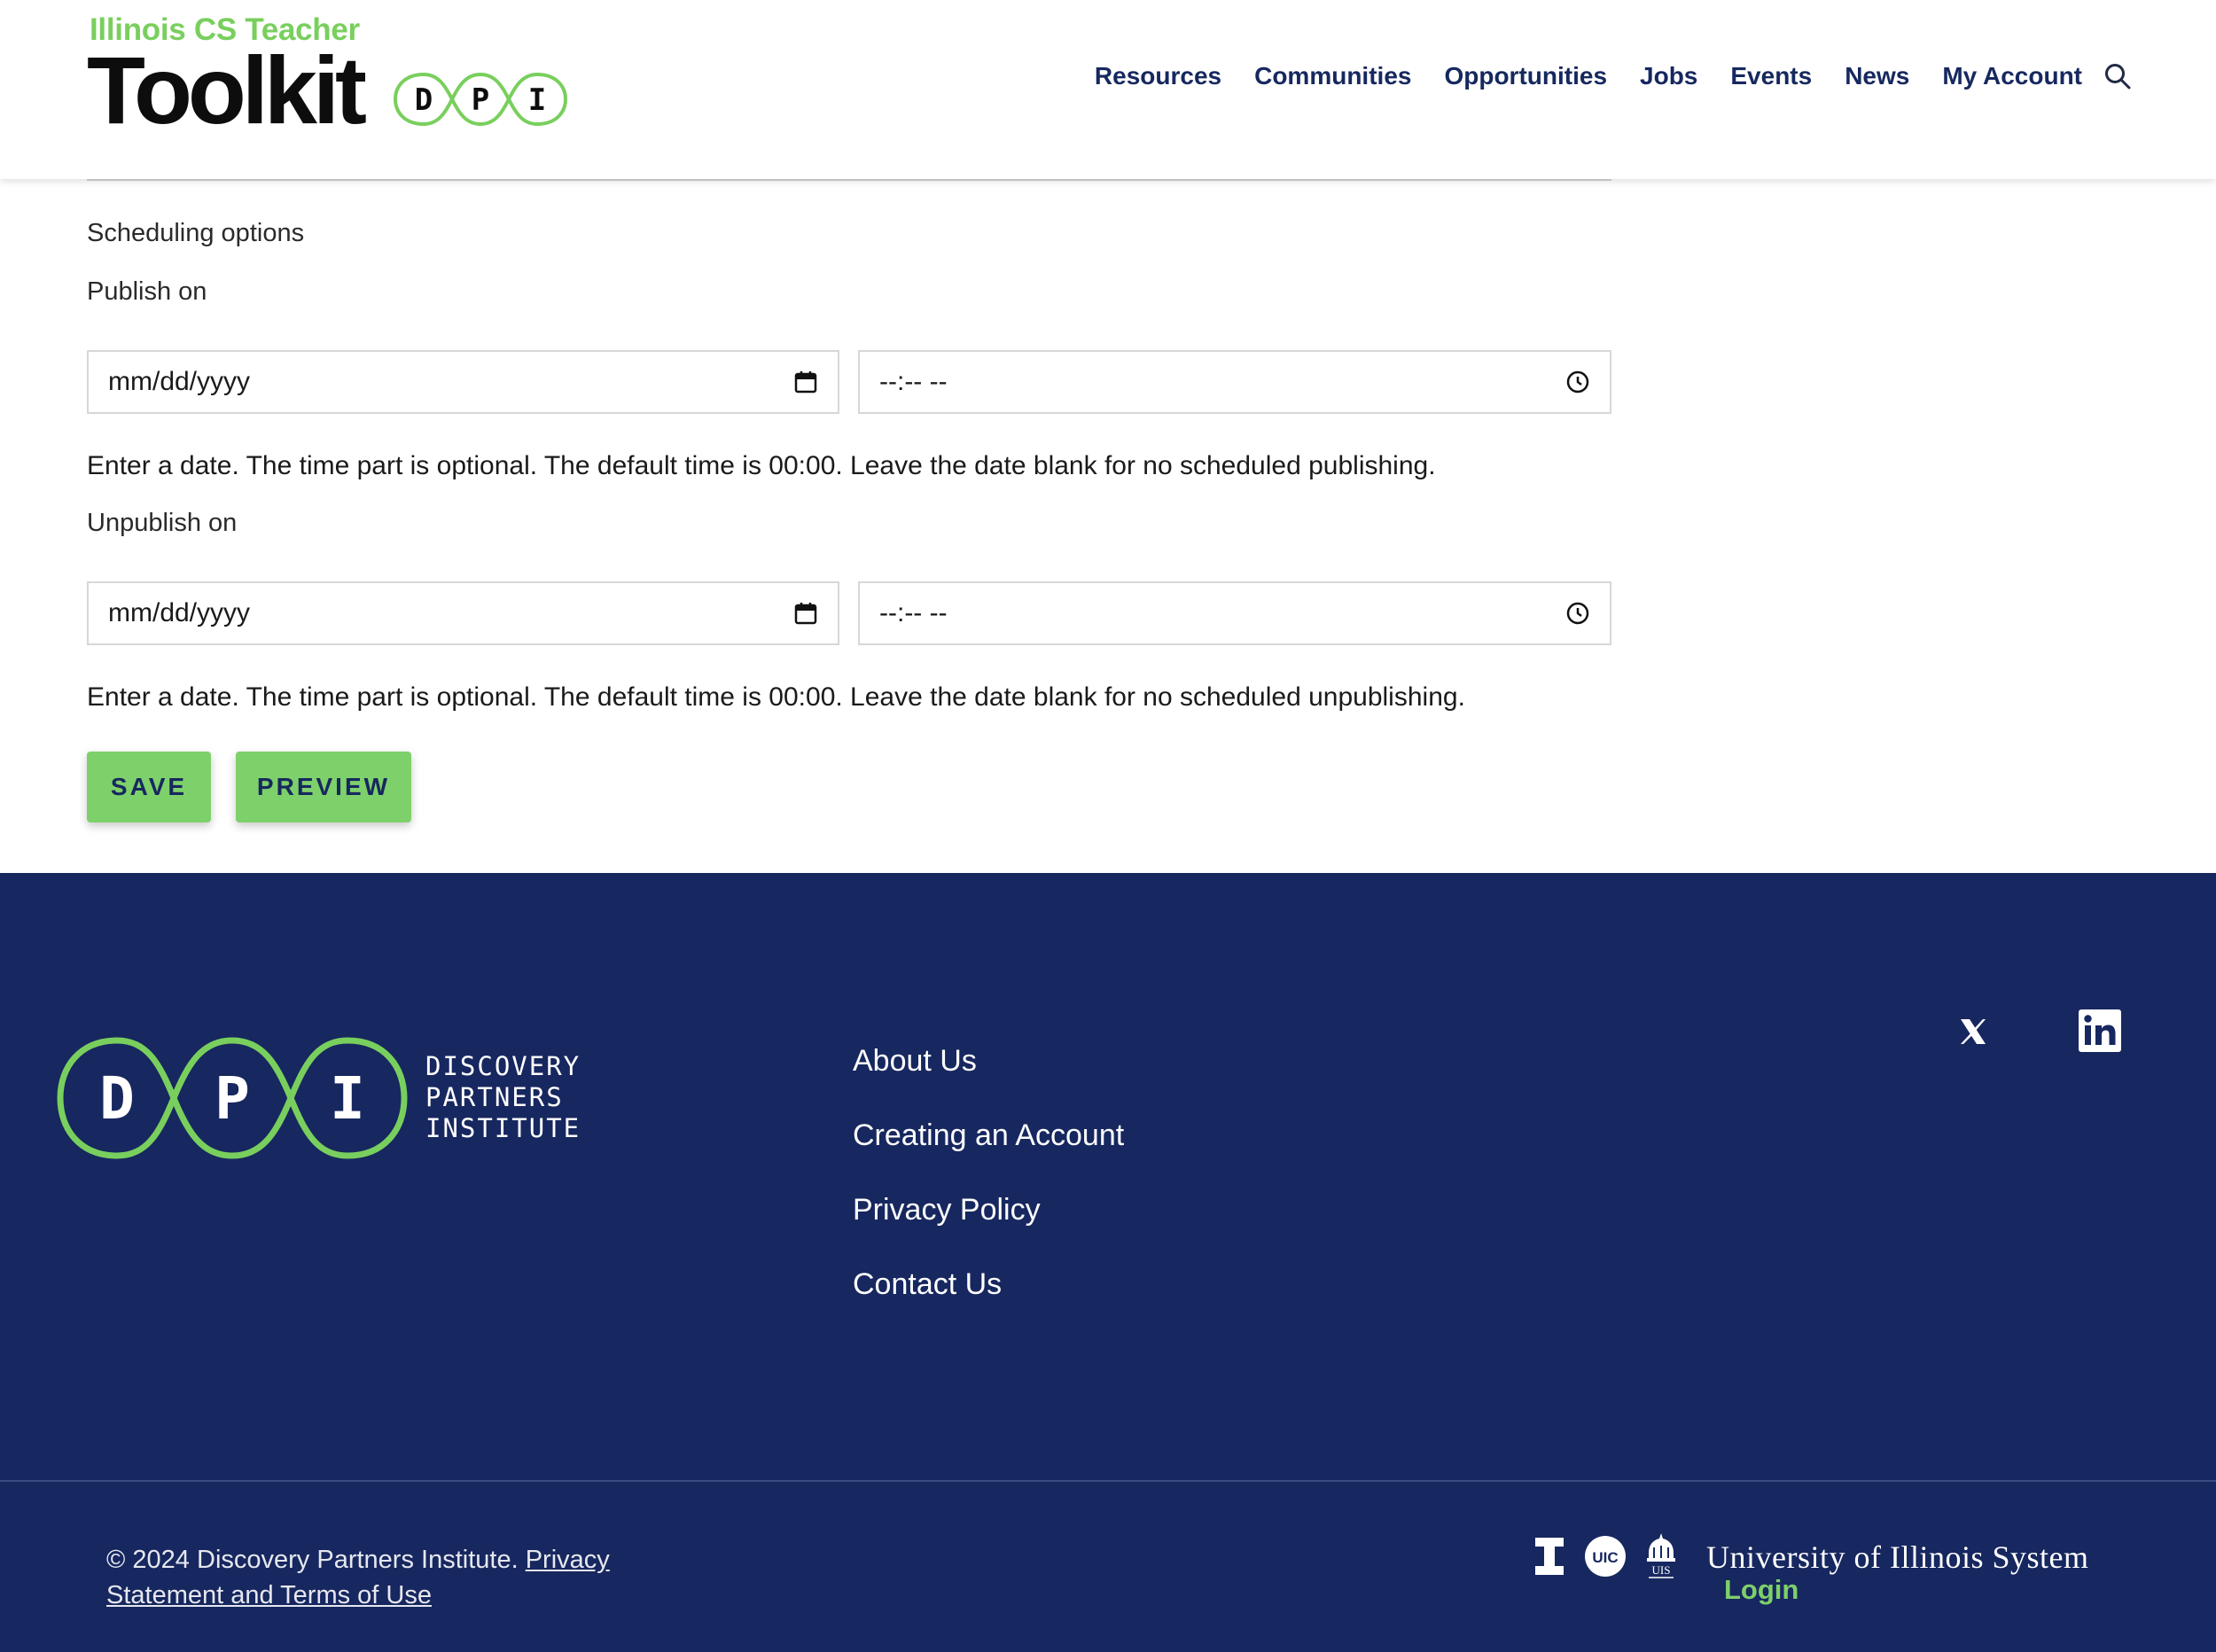 This screenshot has width=2216, height=1652. I want to click on unpublish-time-placeholder: --:-- --, so click(913, 612).